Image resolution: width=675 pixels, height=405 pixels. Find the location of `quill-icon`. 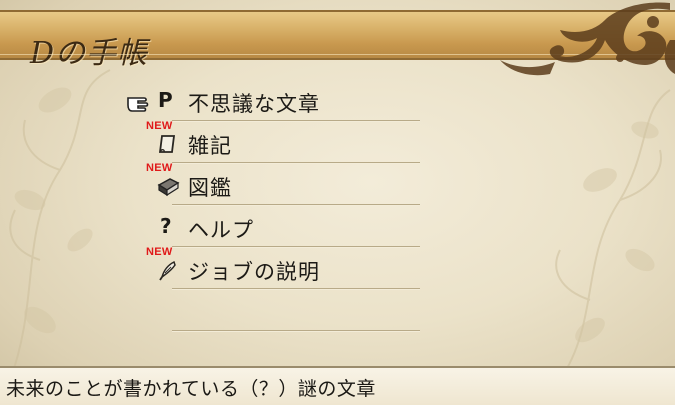

quill-icon is located at coordinates (167, 270).